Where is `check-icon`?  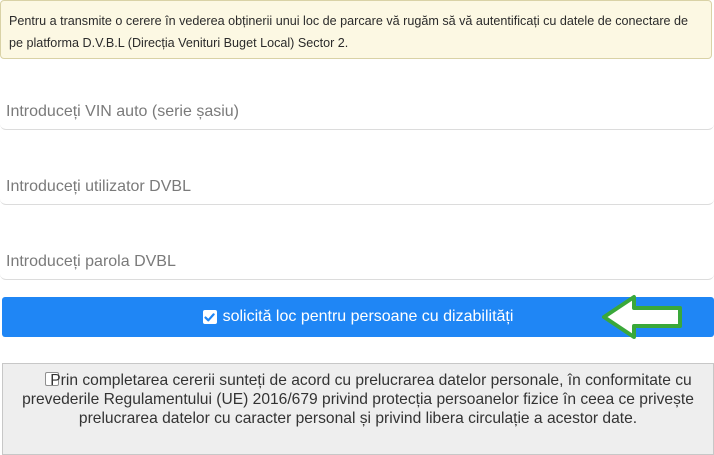
check-icon is located at coordinates (209, 316).